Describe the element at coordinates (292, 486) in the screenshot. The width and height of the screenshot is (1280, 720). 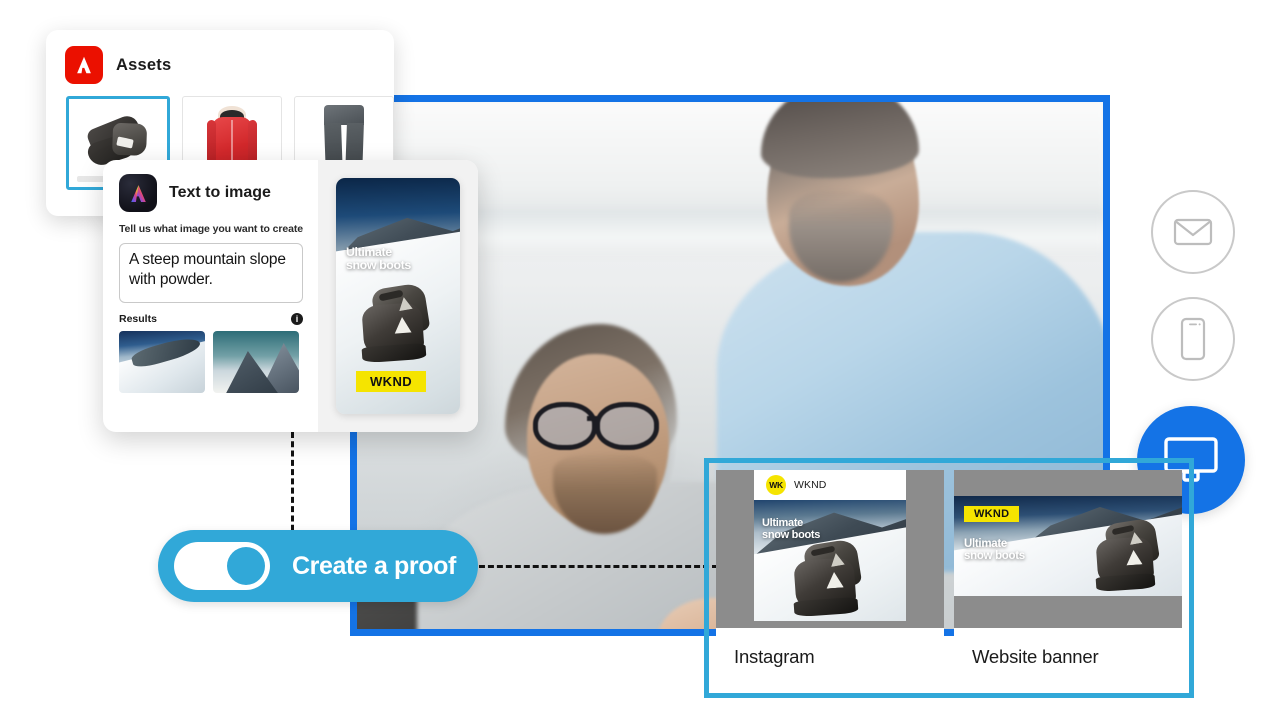
I see `connector-vertical` at that location.